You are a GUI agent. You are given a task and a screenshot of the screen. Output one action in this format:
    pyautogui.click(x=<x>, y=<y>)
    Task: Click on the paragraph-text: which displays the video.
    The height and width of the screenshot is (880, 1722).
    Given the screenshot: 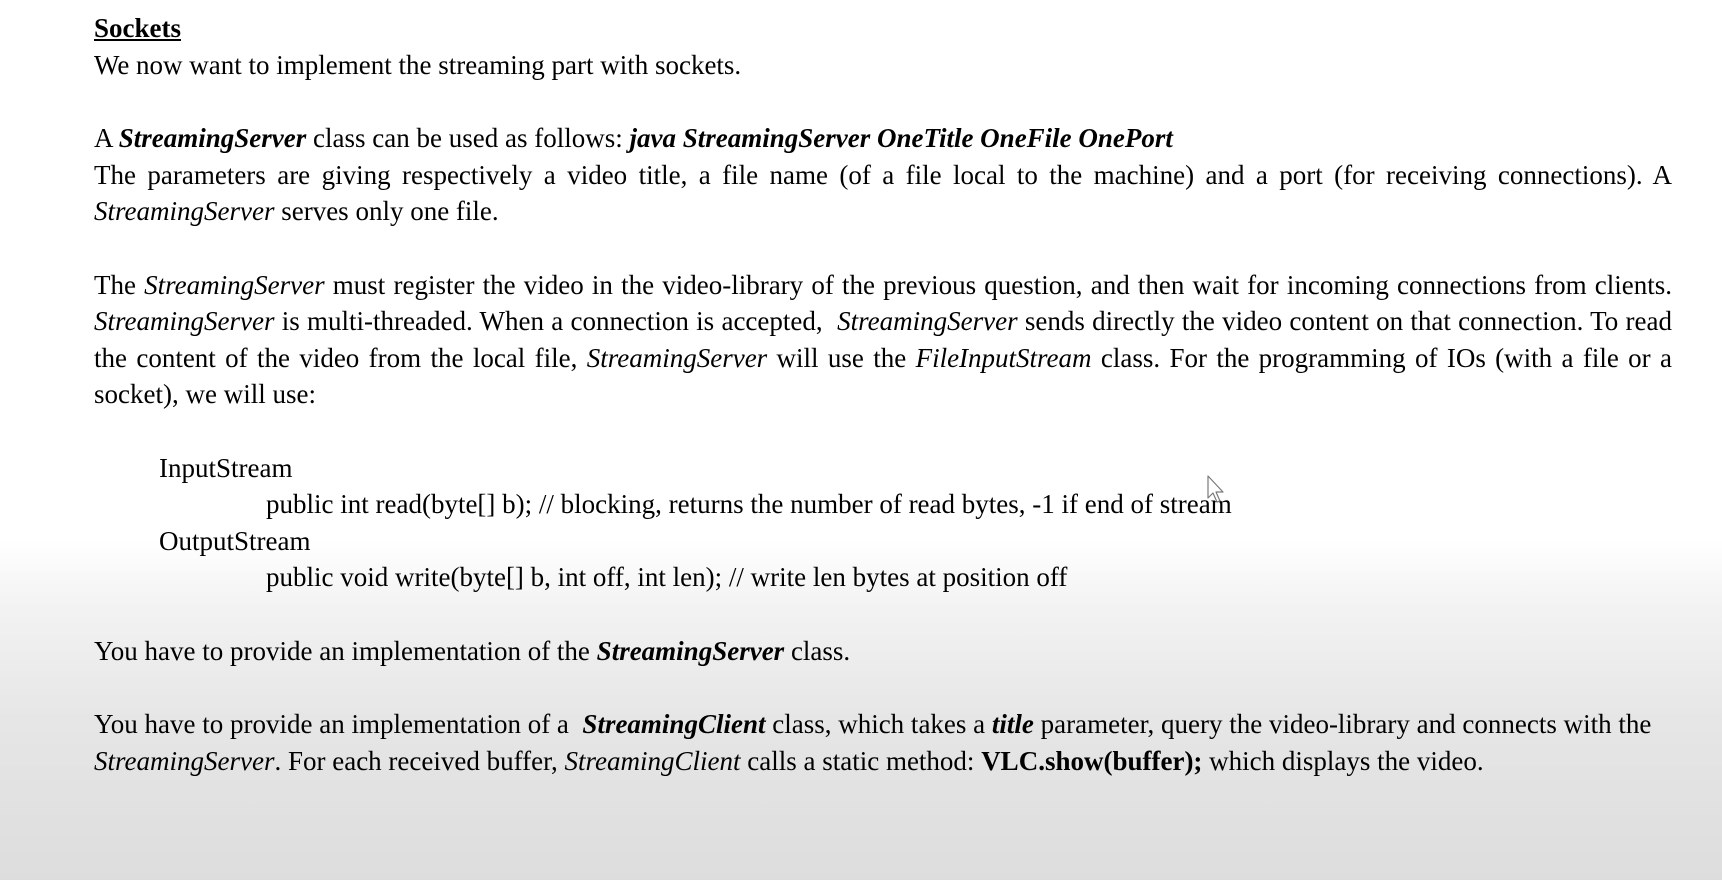 What is the action you would take?
    pyautogui.click(x=1343, y=760)
    